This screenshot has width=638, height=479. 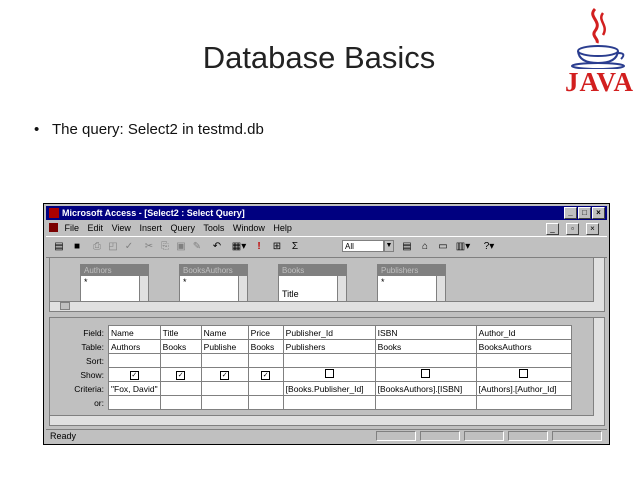 I want to click on help-icon: ?▾, so click(x=489, y=246).